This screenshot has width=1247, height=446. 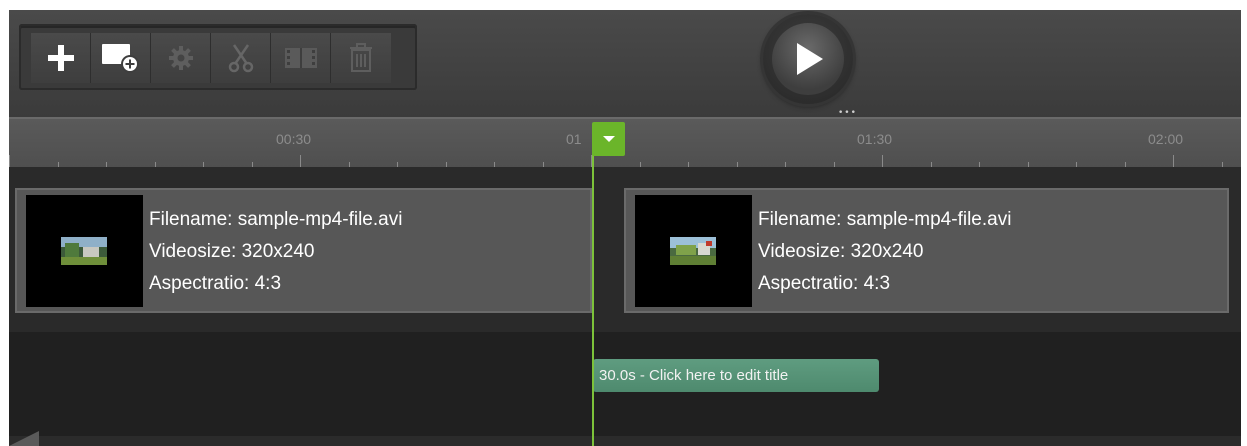 I want to click on title-clip: 30.0s - Click here to edit title, so click(x=736, y=375).